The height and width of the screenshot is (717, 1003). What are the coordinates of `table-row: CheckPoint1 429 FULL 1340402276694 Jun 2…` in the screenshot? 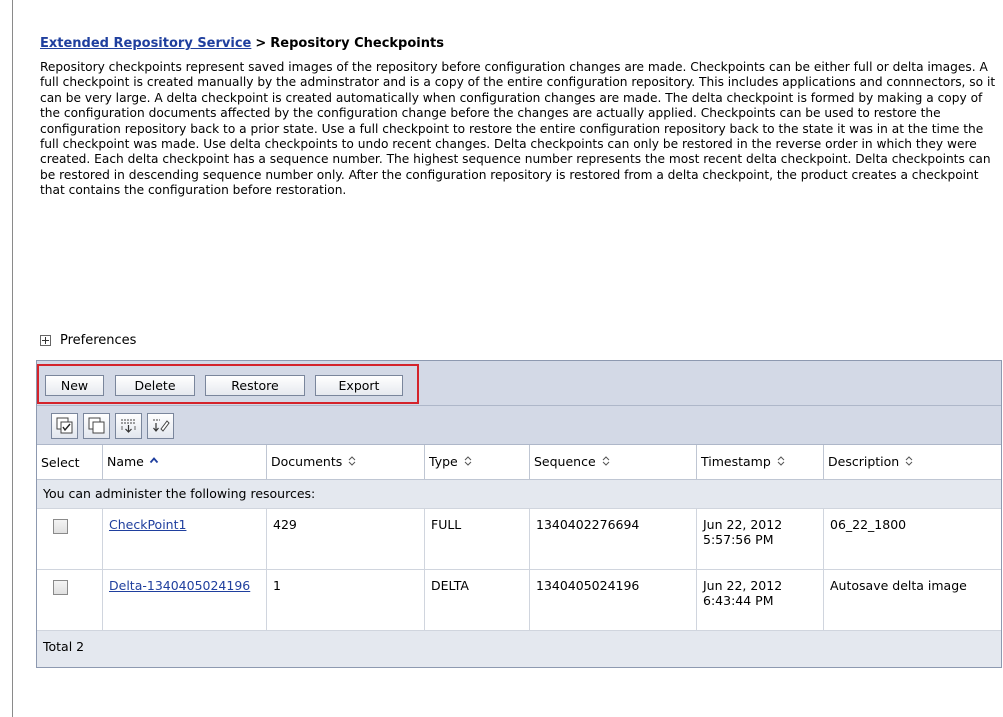 It's located at (519, 539).